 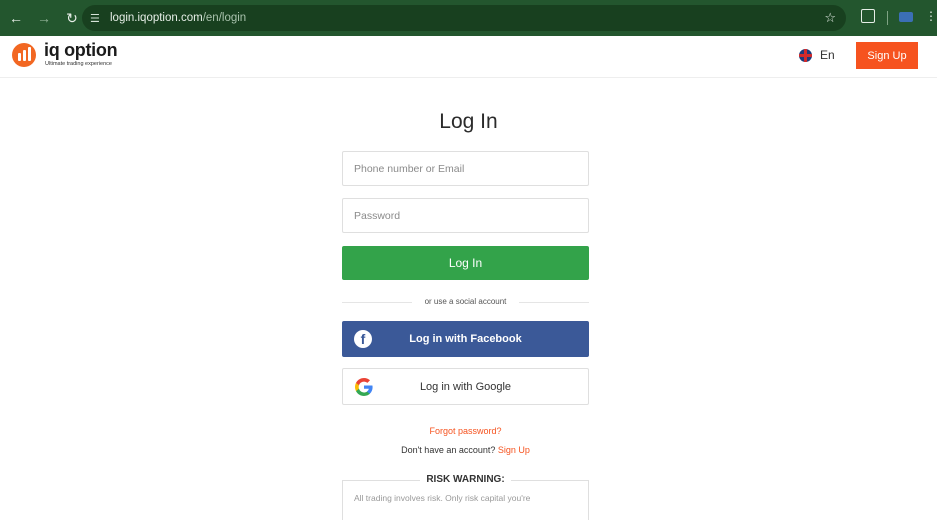 What do you see at coordinates (465, 301) in the screenshot?
I see `social-separator: or use a social account` at bounding box center [465, 301].